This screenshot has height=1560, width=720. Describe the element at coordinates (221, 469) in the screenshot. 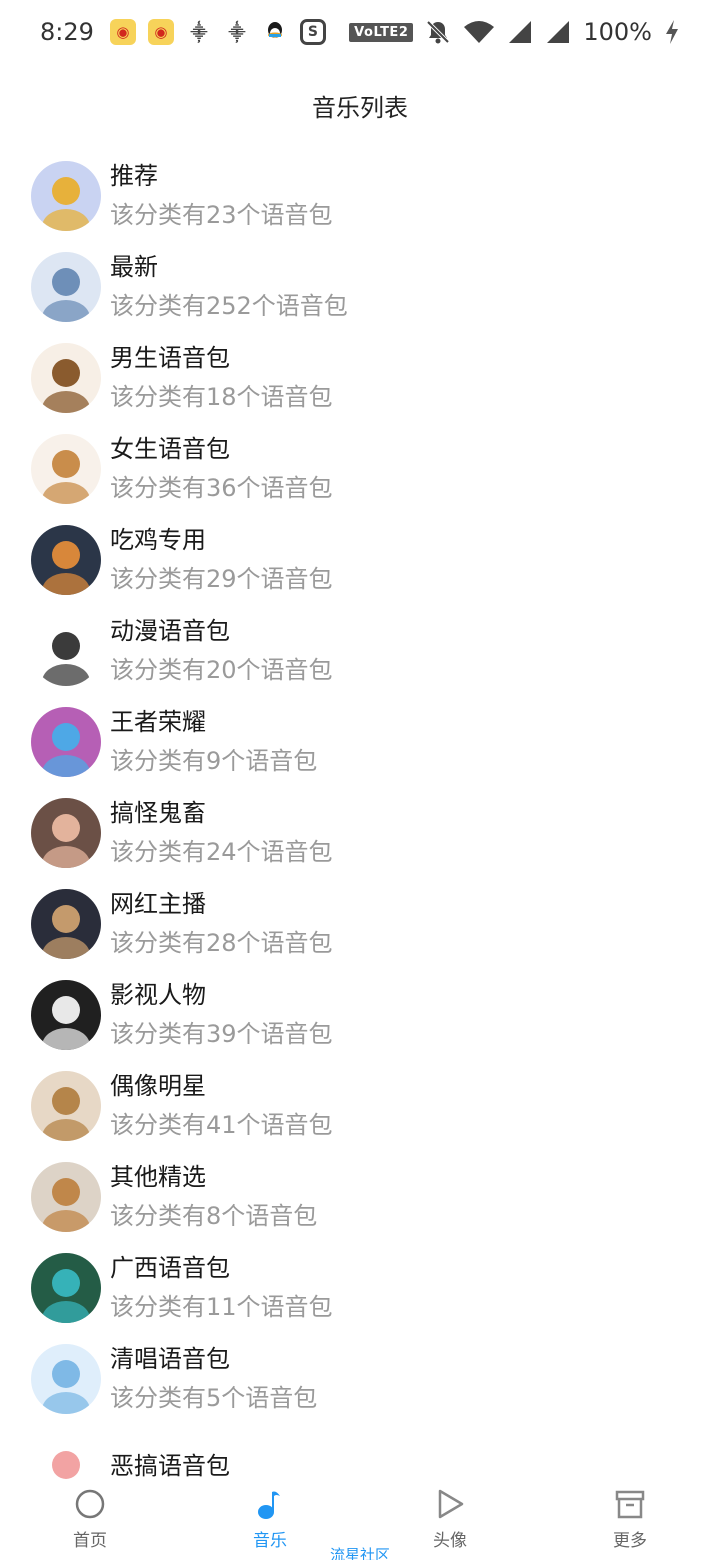

I see `item-text: 女生语音包 该分类有36个语音包` at that location.